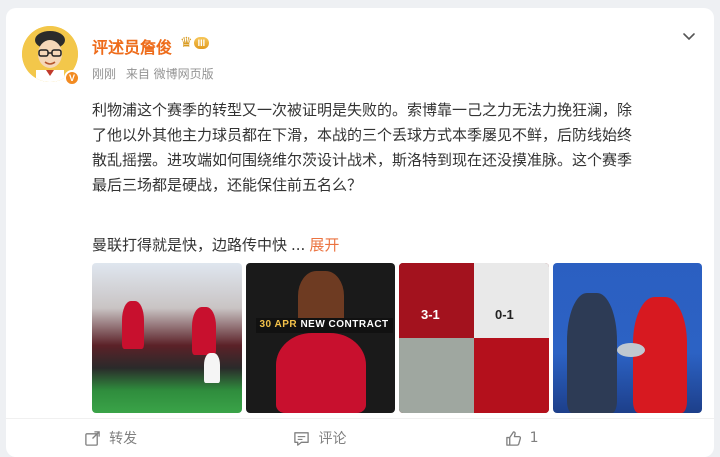  What do you see at coordinates (430, 314) in the screenshot?
I see `score-left: 3-1` at bounding box center [430, 314].